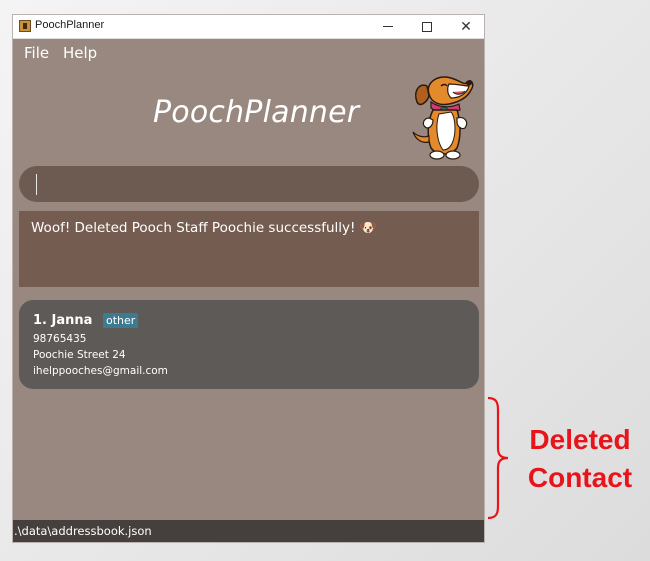  What do you see at coordinates (580, 477) in the screenshot?
I see `annotation-line-2: Contact` at bounding box center [580, 477].